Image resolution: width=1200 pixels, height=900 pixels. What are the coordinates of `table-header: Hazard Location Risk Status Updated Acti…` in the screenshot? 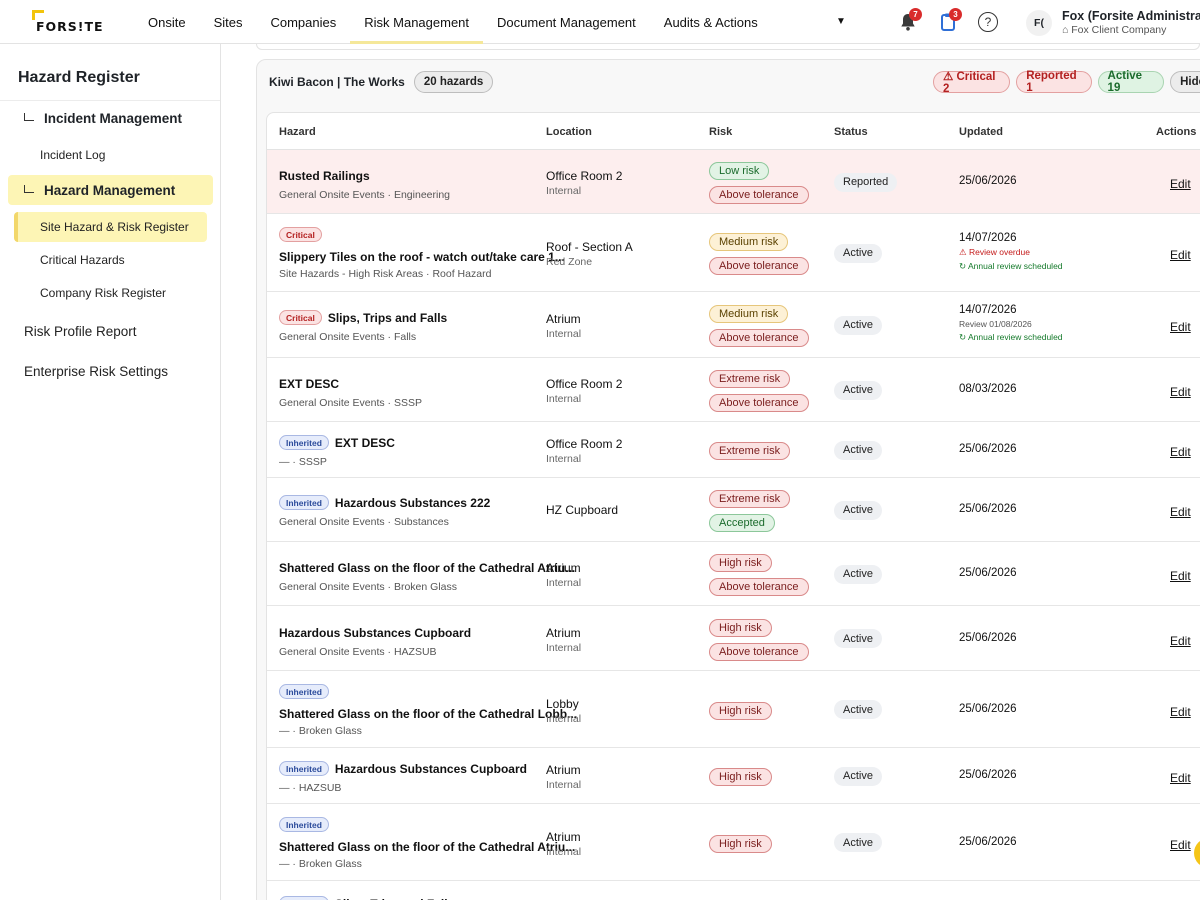 It's located at (733, 131).